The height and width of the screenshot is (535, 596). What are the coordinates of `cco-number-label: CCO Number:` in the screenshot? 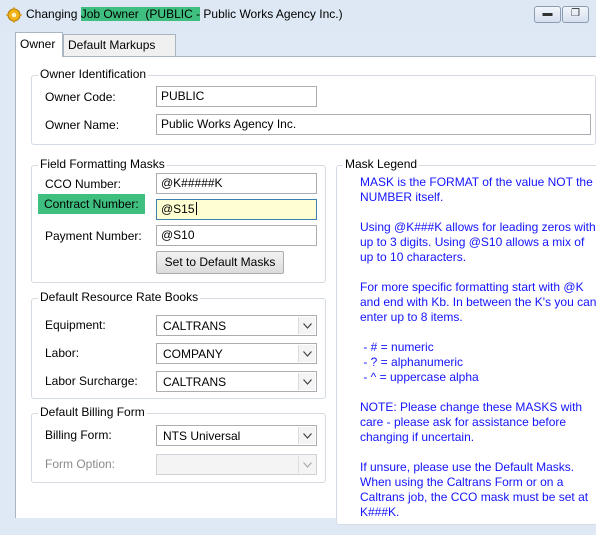 It's located at (83, 184).